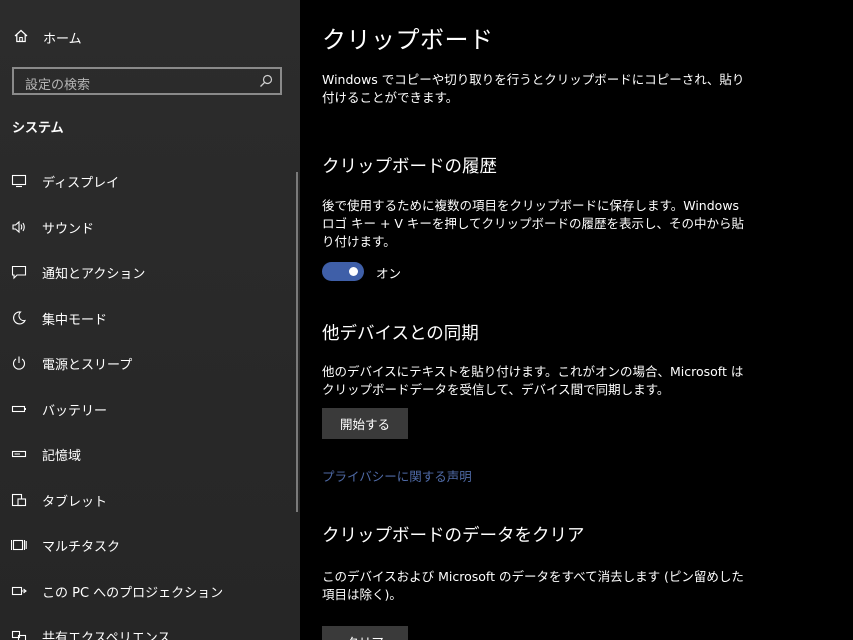  I want to click on battery-icon, so click(18, 408).